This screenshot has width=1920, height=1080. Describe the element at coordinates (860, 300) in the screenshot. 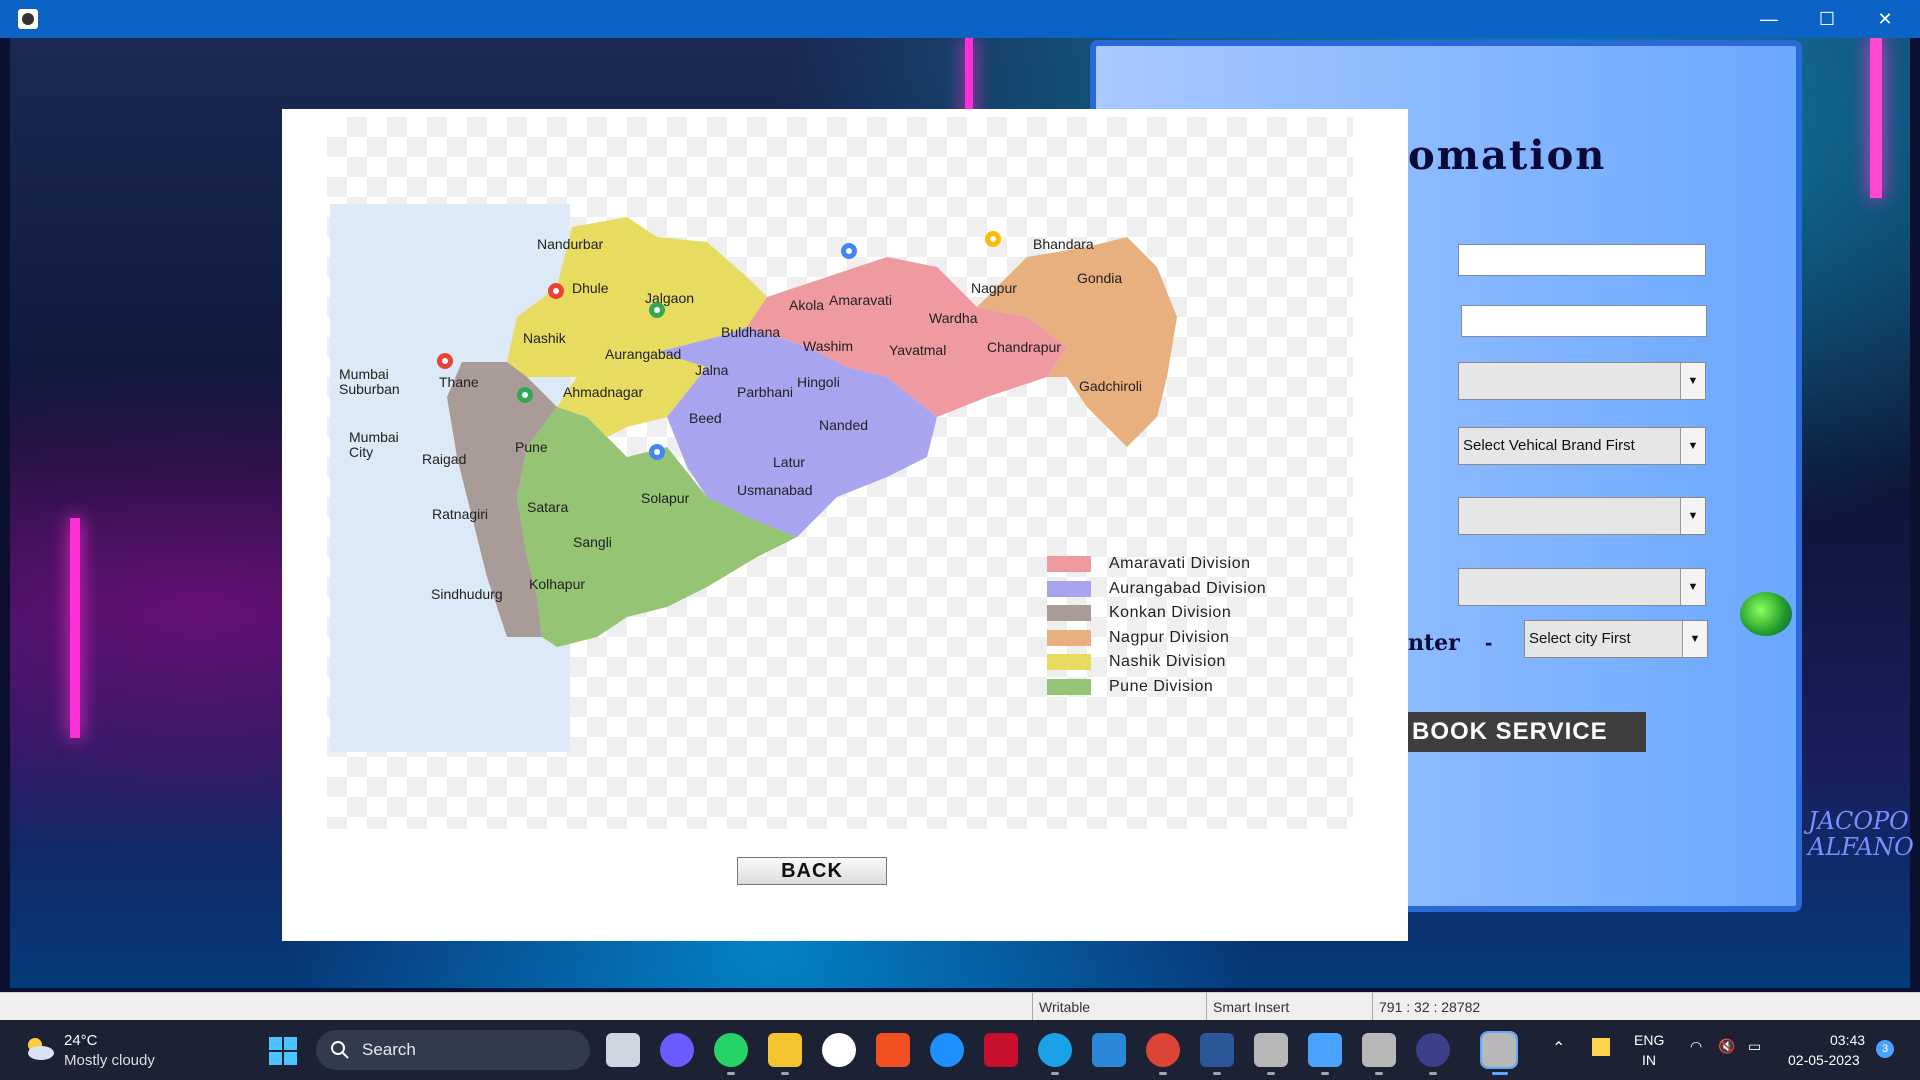

I see `district-label: Amaravati` at that location.